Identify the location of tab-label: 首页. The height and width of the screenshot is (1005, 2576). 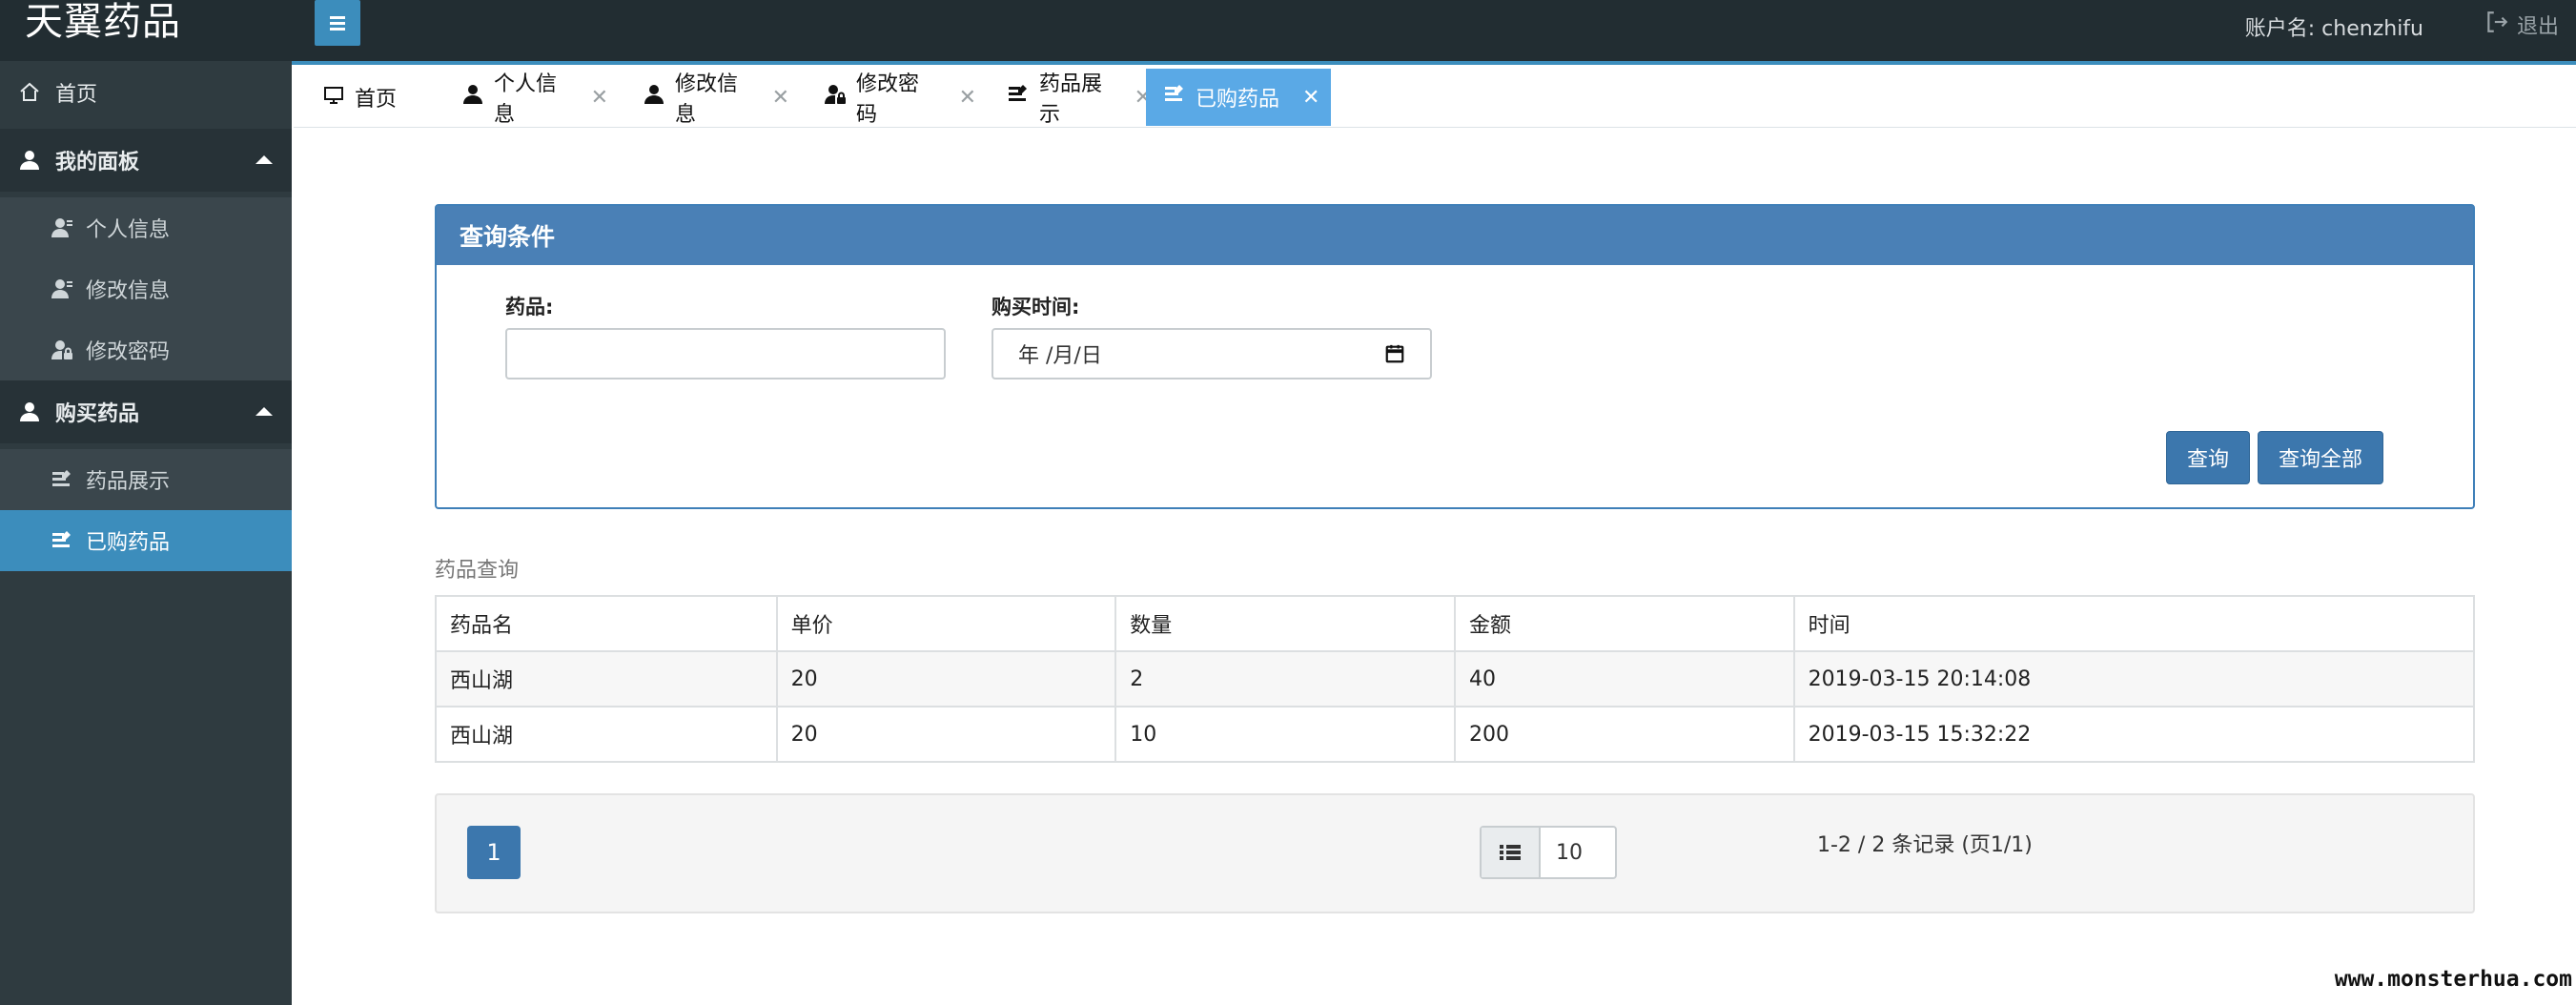
(376, 100).